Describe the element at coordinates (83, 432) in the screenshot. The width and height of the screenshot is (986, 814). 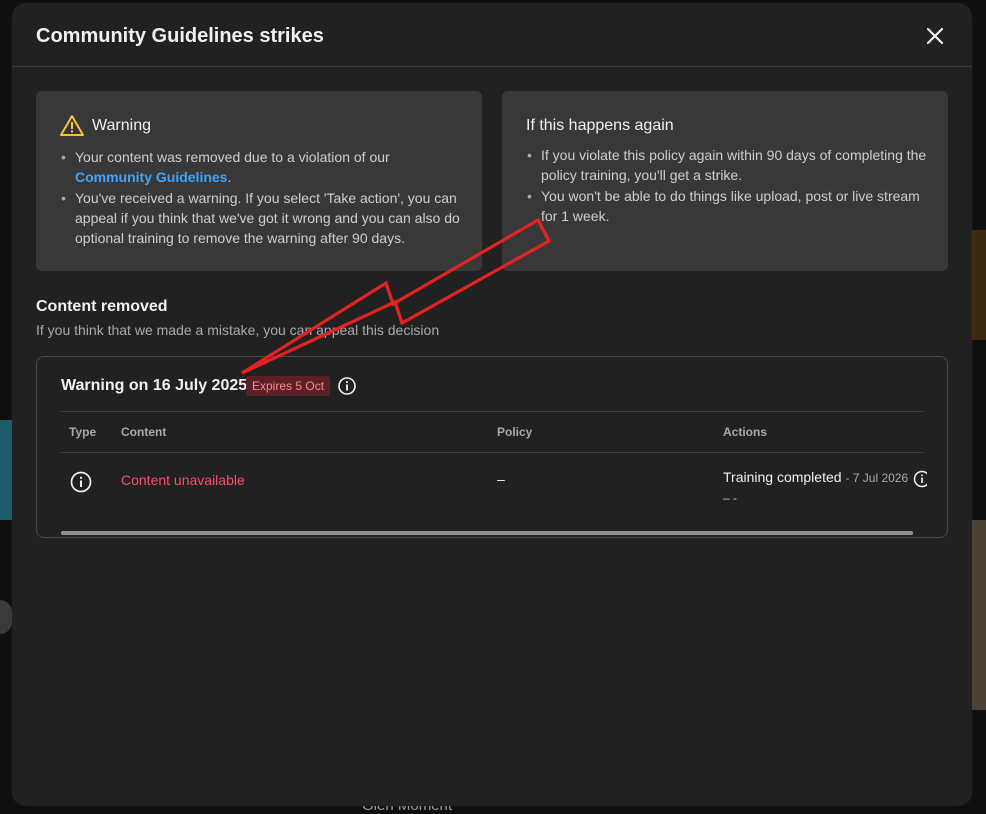
I see `column-type: Type` at that location.